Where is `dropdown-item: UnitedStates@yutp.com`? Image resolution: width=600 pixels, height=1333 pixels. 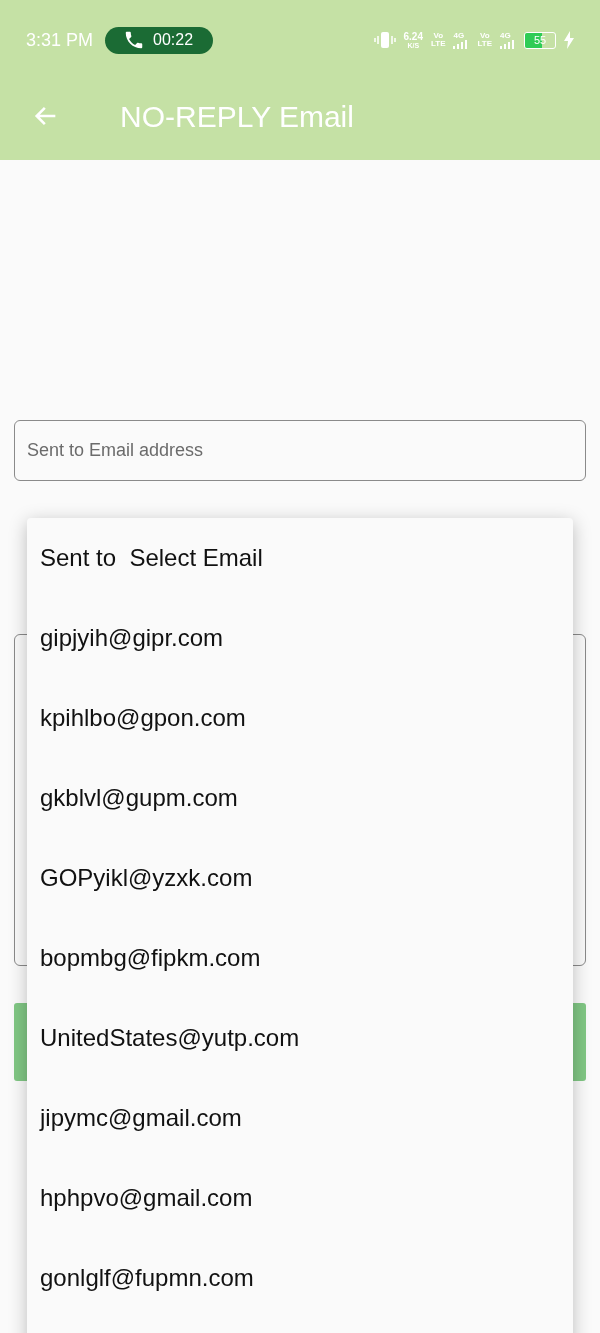 dropdown-item: UnitedStates@yutp.com is located at coordinates (300, 1038).